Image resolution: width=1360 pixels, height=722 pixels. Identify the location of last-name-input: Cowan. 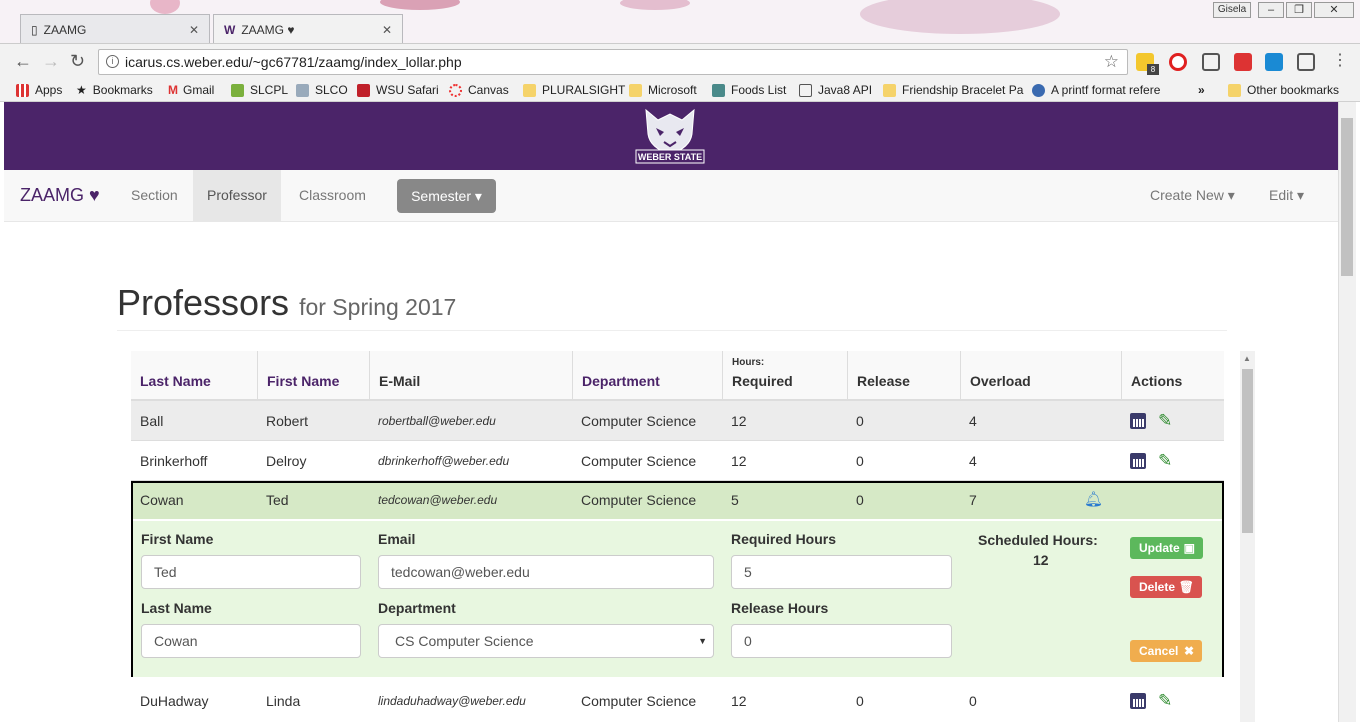
(251, 641).